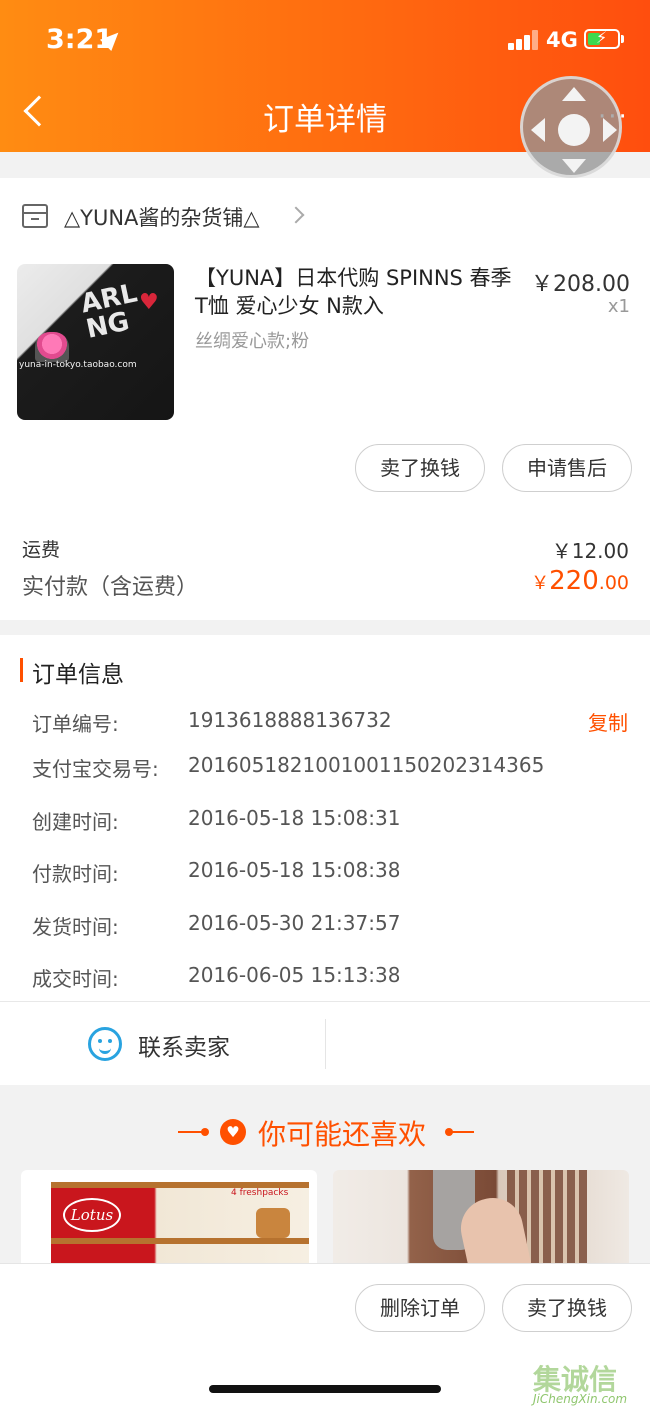 Image resolution: width=650 pixels, height=1407 pixels. What do you see at coordinates (92, 1215) in the screenshot?
I see `brand-logo: Lotus` at bounding box center [92, 1215].